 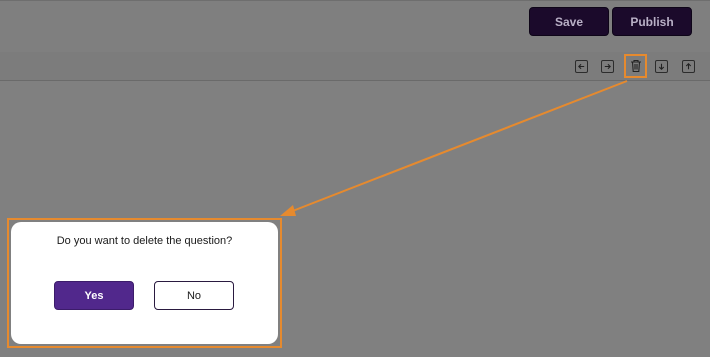 What do you see at coordinates (94, 295) in the screenshot?
I see `yes-button: Yes` at bounding box center [94, 295].